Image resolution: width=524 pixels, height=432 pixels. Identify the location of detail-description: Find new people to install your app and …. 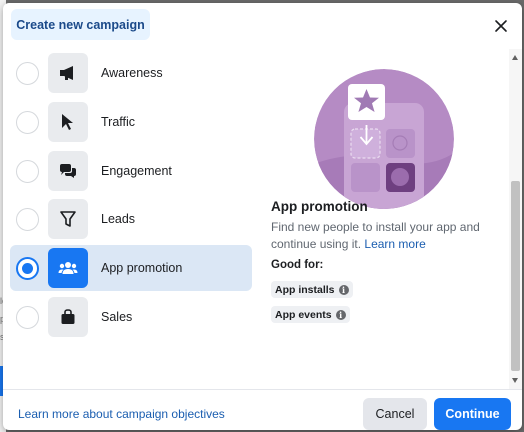
(383, 236).